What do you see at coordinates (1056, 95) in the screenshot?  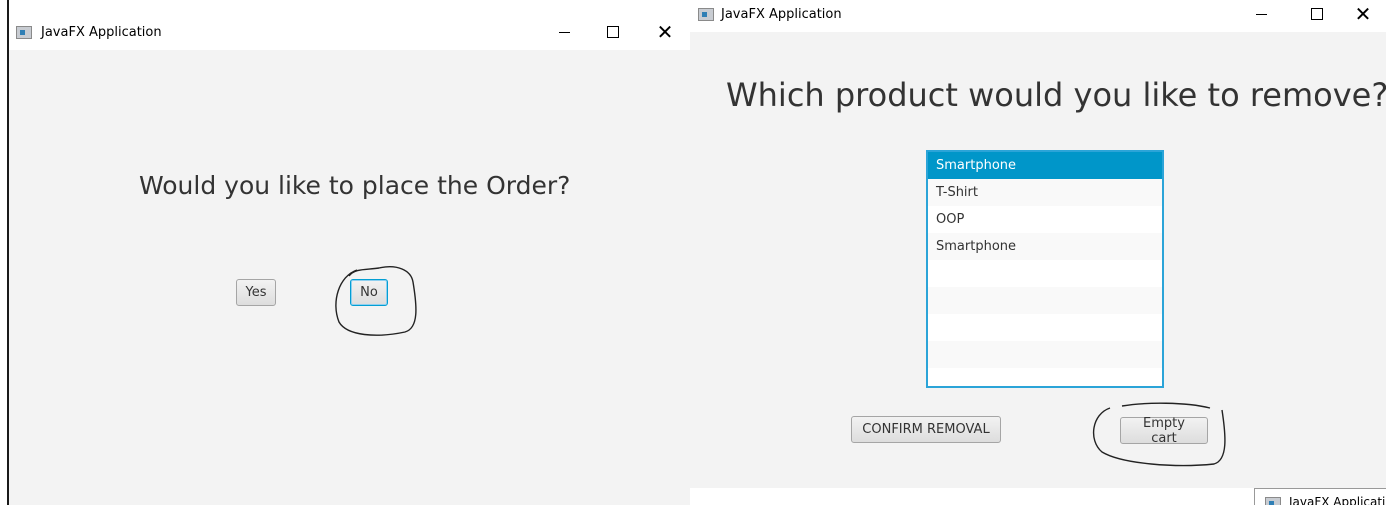 I see `remove-question: Which product would you like to remove?` at bounding box center [1056, 95].